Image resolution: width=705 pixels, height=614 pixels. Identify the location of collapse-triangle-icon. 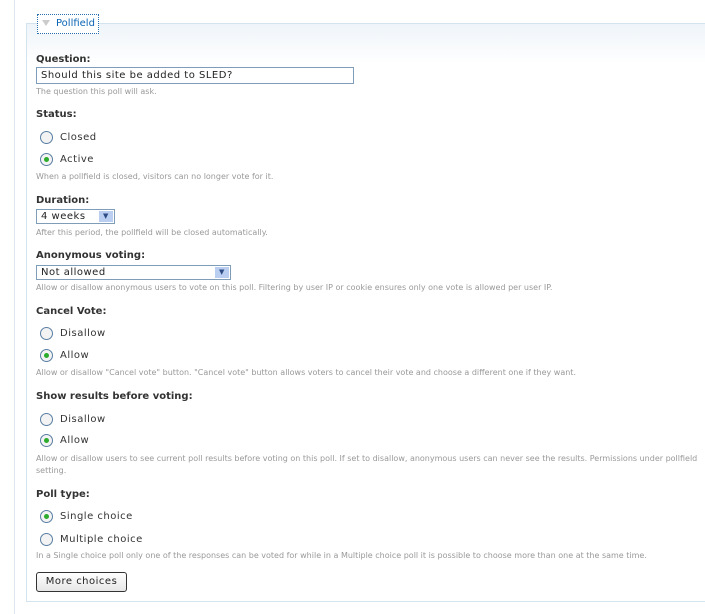
(46, 23).